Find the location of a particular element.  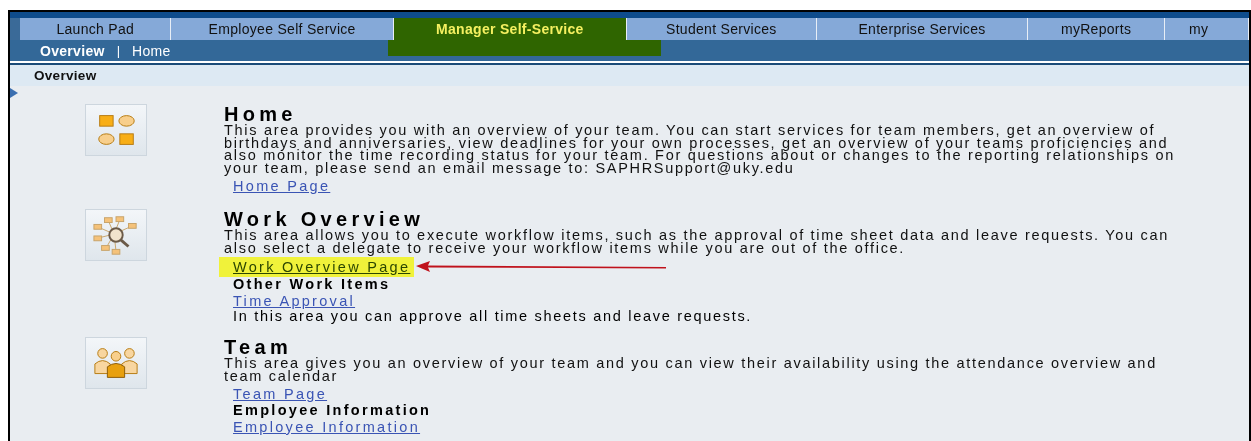

page-link: Home Page is located at coordinates (282, 186).